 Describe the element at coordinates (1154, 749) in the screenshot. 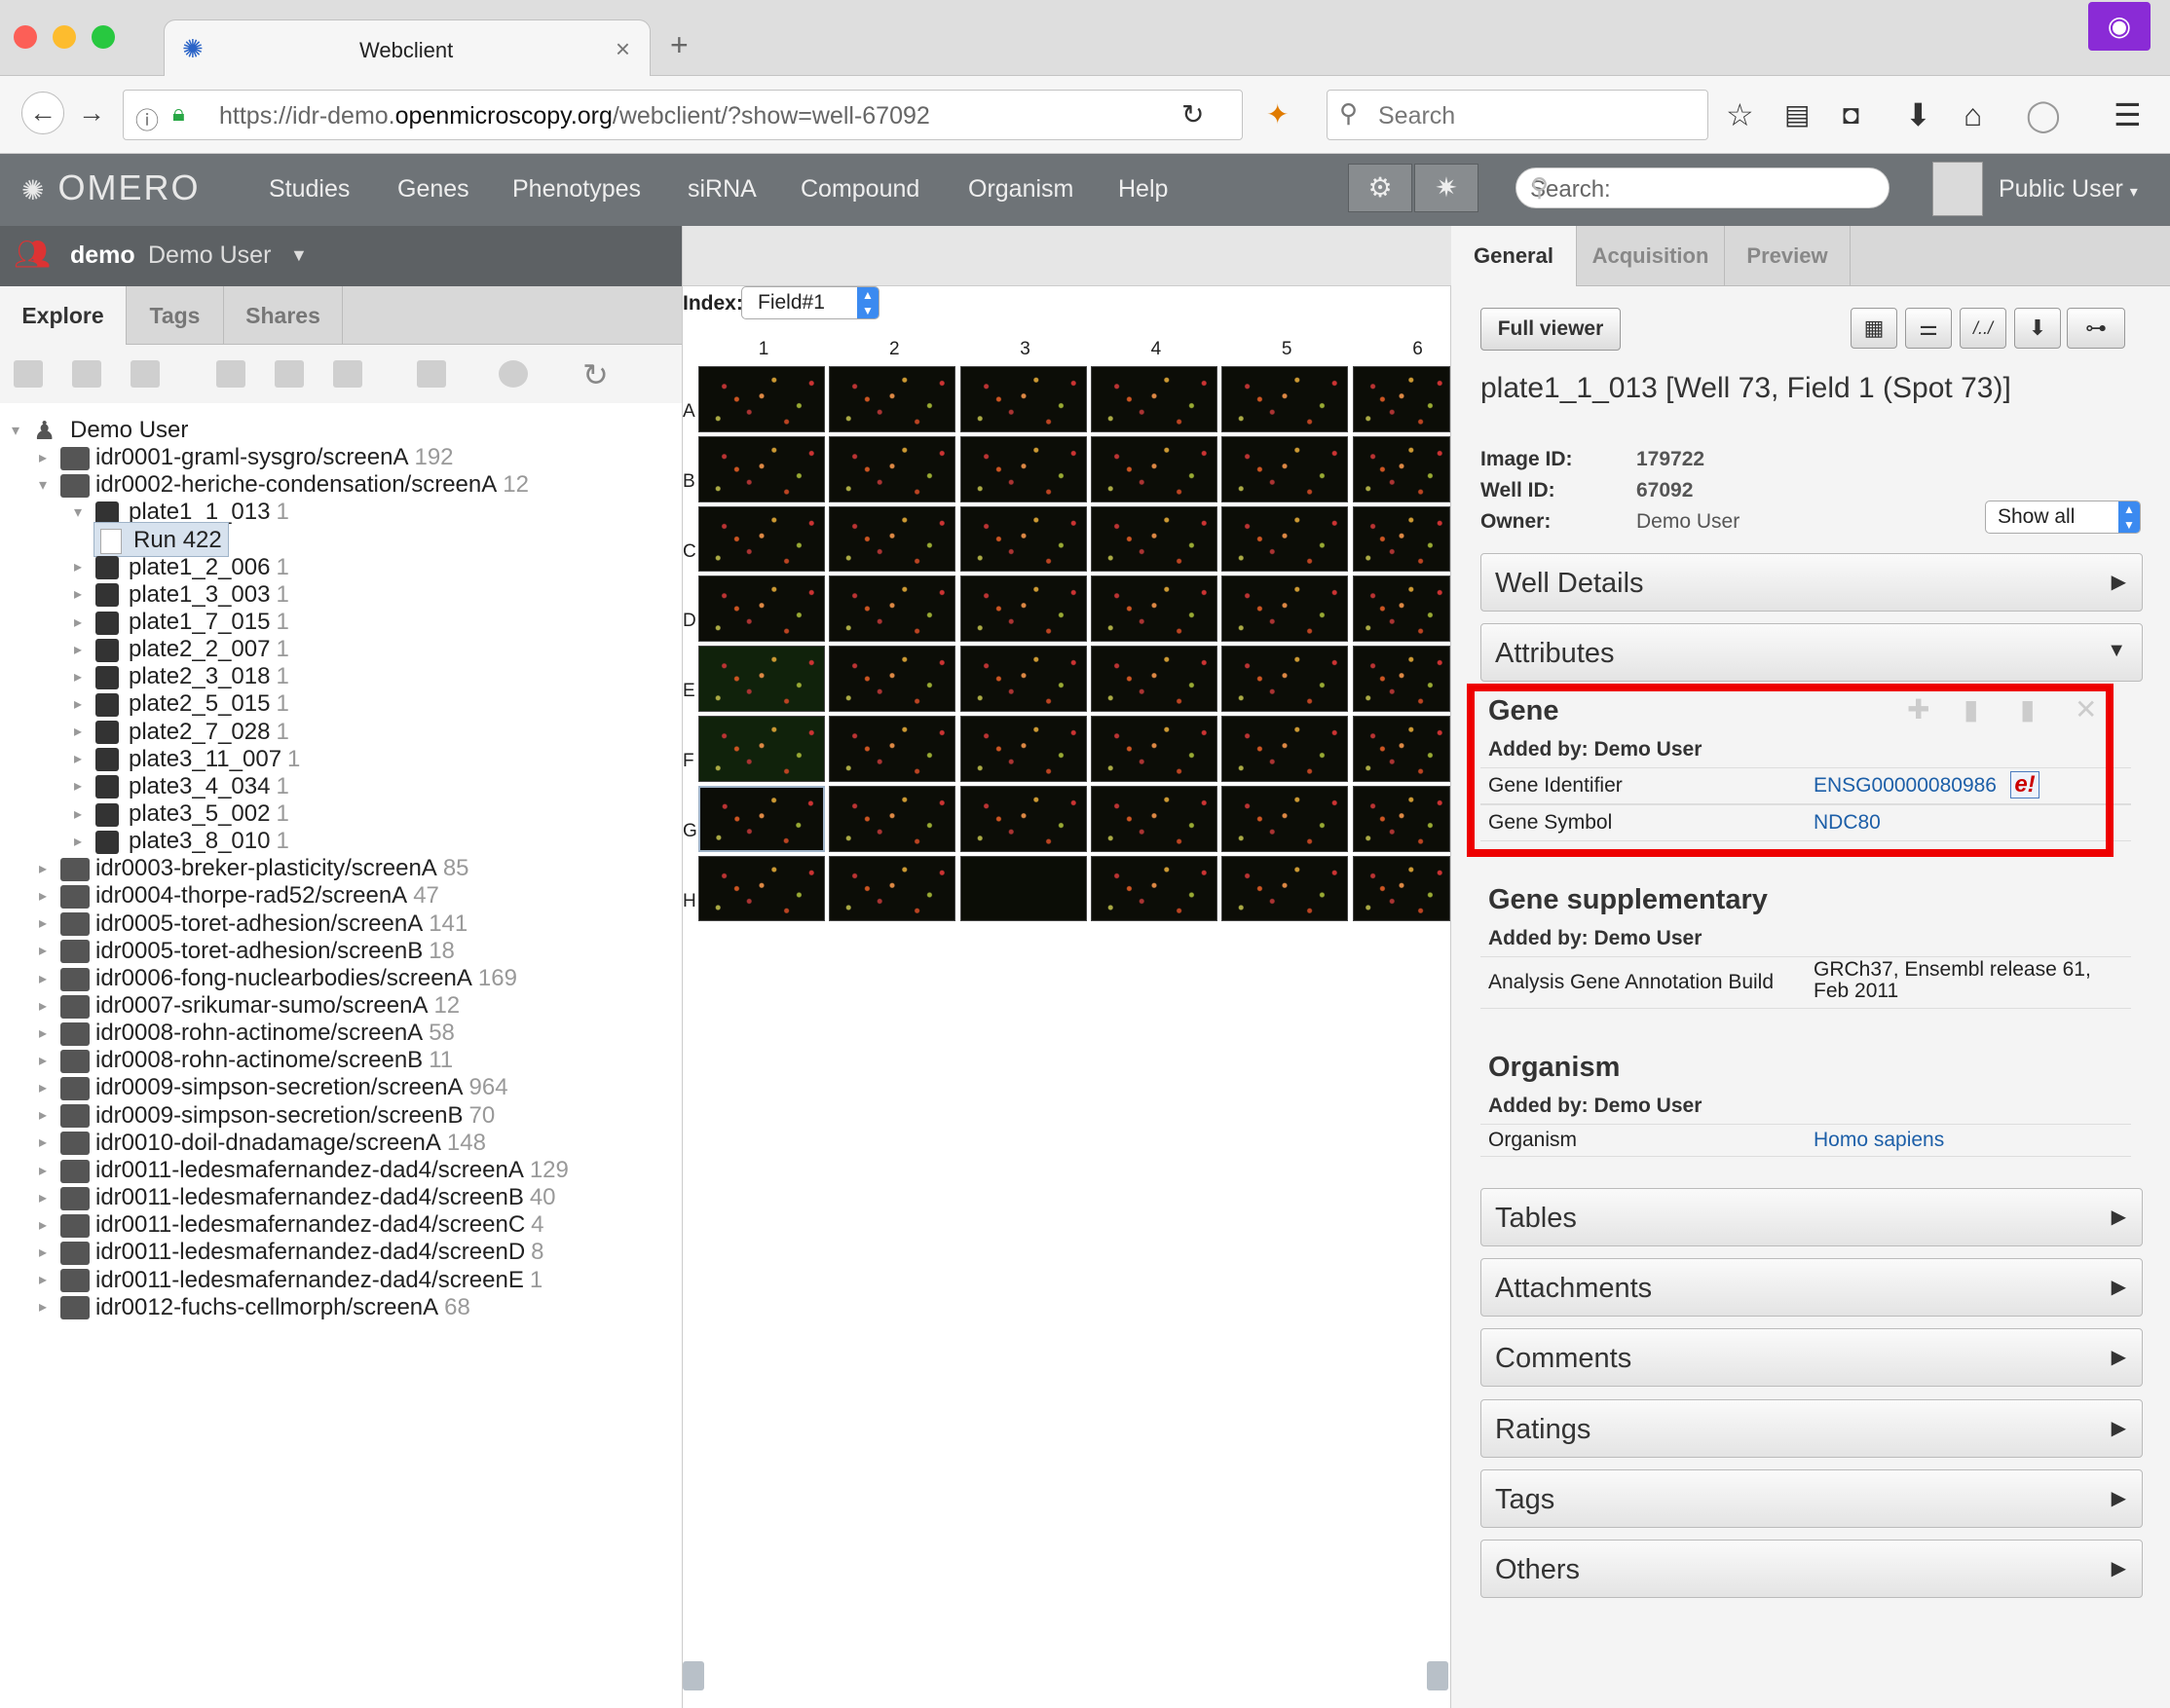

I see `well-f4` at that location.